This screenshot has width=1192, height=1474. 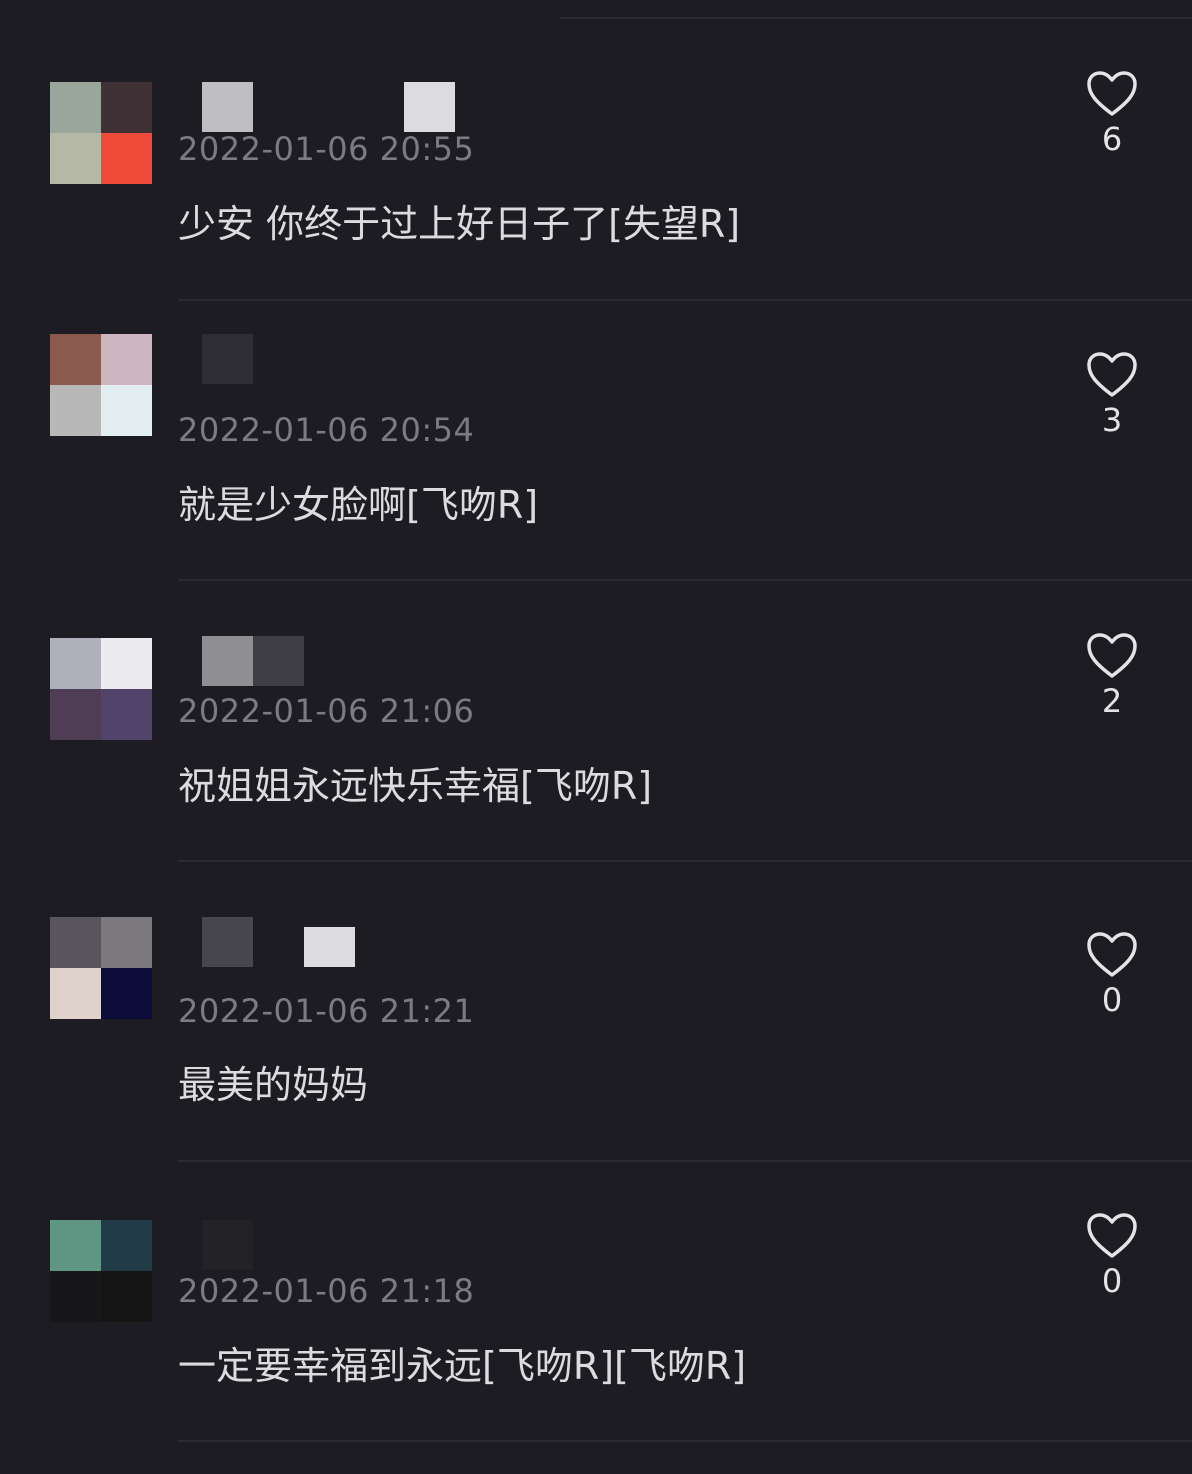 What do you see at coordinates (273, 1081) in the screenshot?
I see `comment-text: 最美的妈妈` at bounding box center [273, 1081].